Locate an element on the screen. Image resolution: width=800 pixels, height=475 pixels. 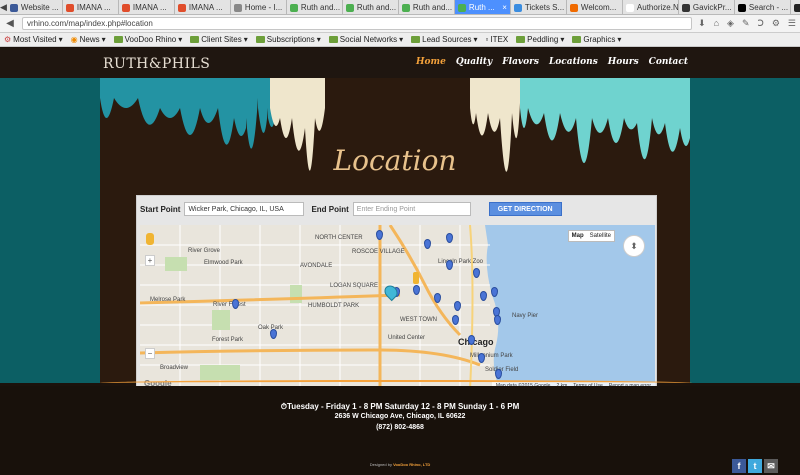
url-text: vrhino.com/map/index.php#location is located at coordinates (90, 23).